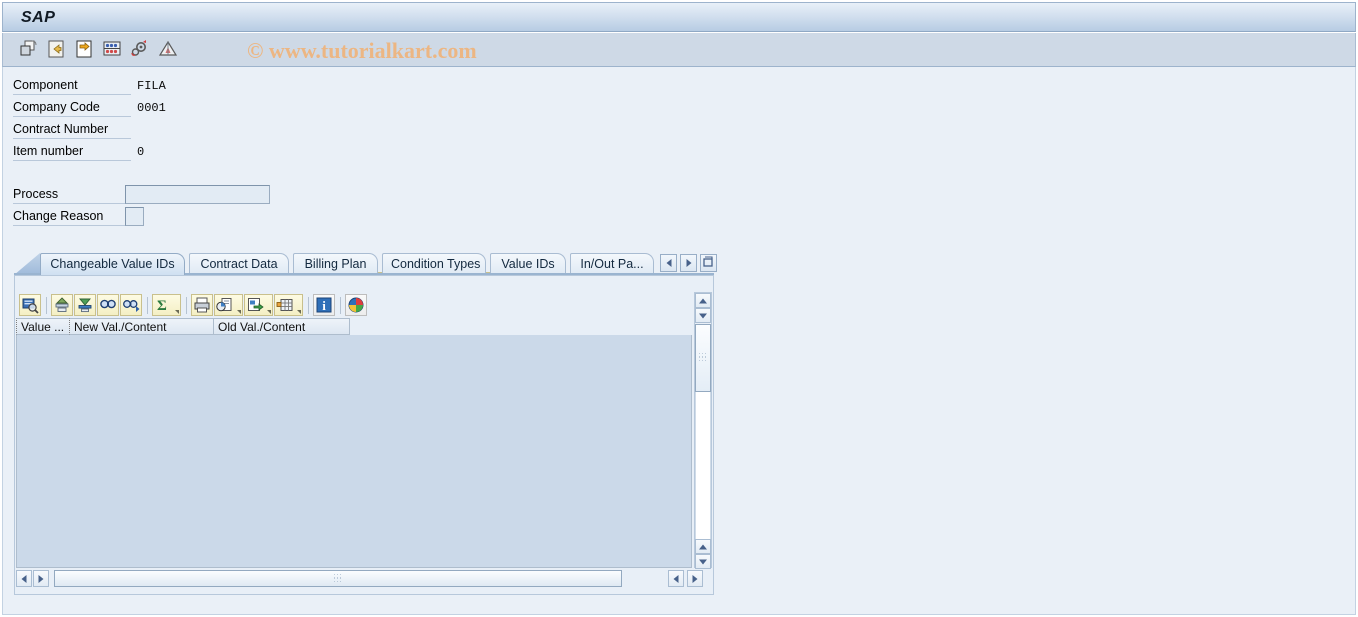 The image size is (1358, 617). What do you see at coordinates (202, 305) in the screenshot?
I see `print-button` at bounding box center [202, 305].